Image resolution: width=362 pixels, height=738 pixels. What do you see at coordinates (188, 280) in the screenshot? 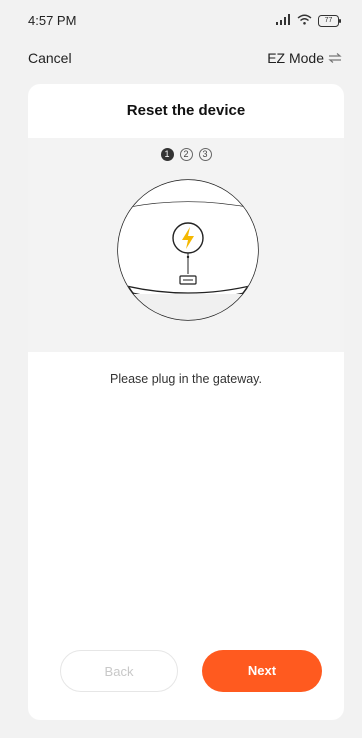
I see `usb-port-icon` at bounding box center [188, 280].